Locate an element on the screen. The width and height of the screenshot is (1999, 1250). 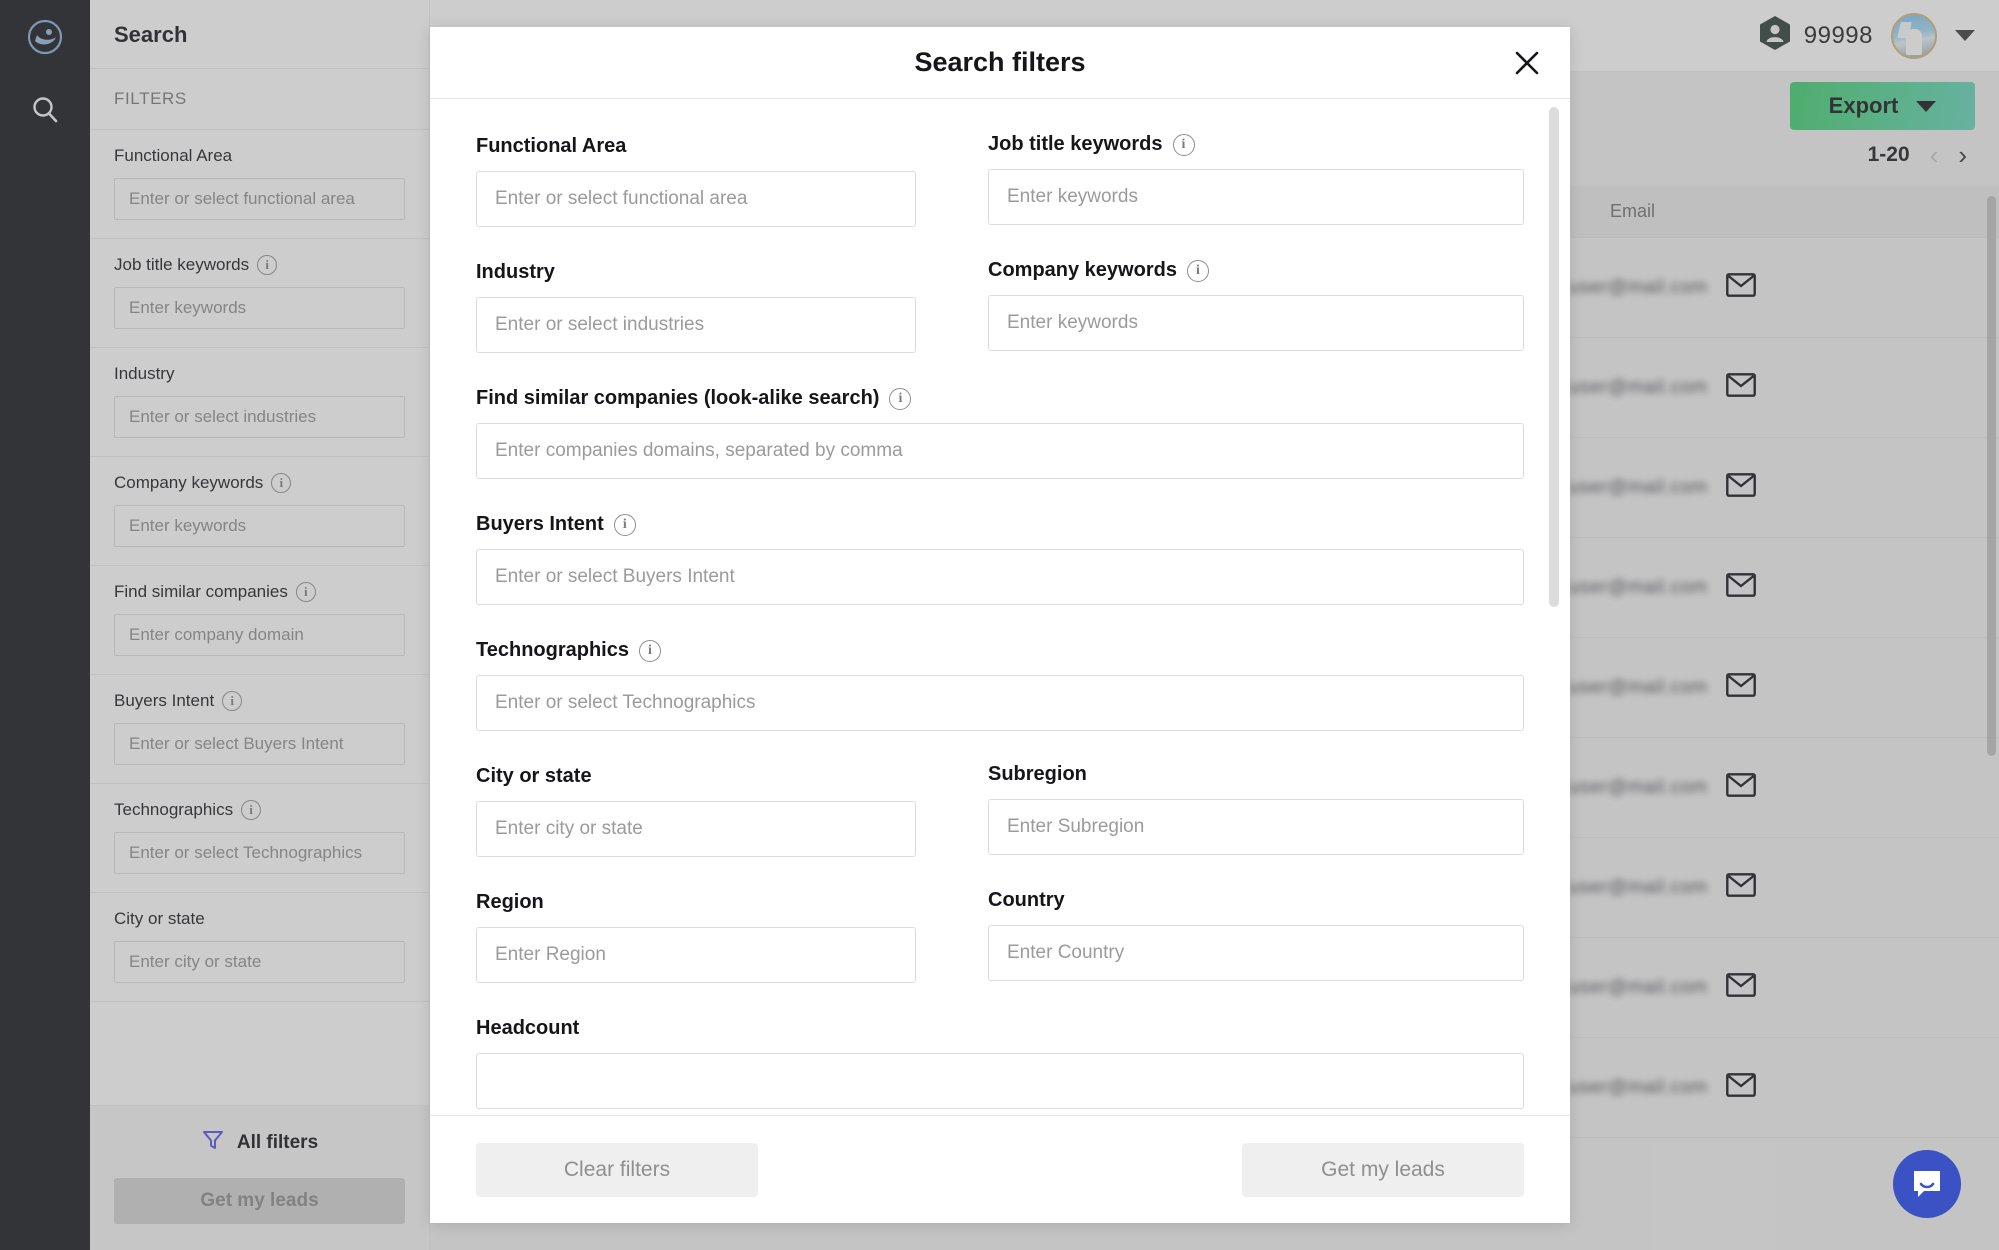
modal-title: Search filters is located at coordinates (1000, 62).